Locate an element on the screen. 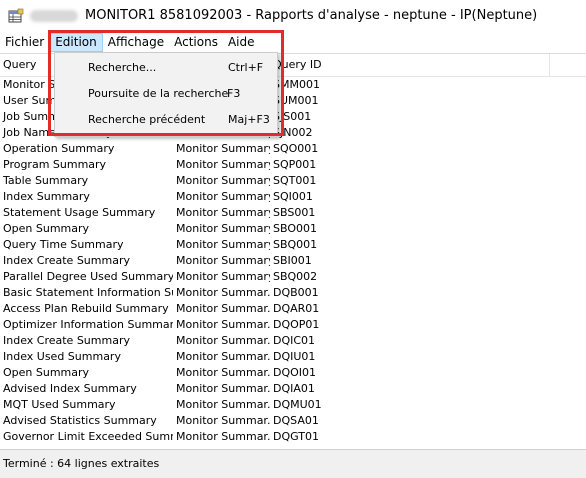  query-id-cell: SQP001 is located at coordinates (295, 164).